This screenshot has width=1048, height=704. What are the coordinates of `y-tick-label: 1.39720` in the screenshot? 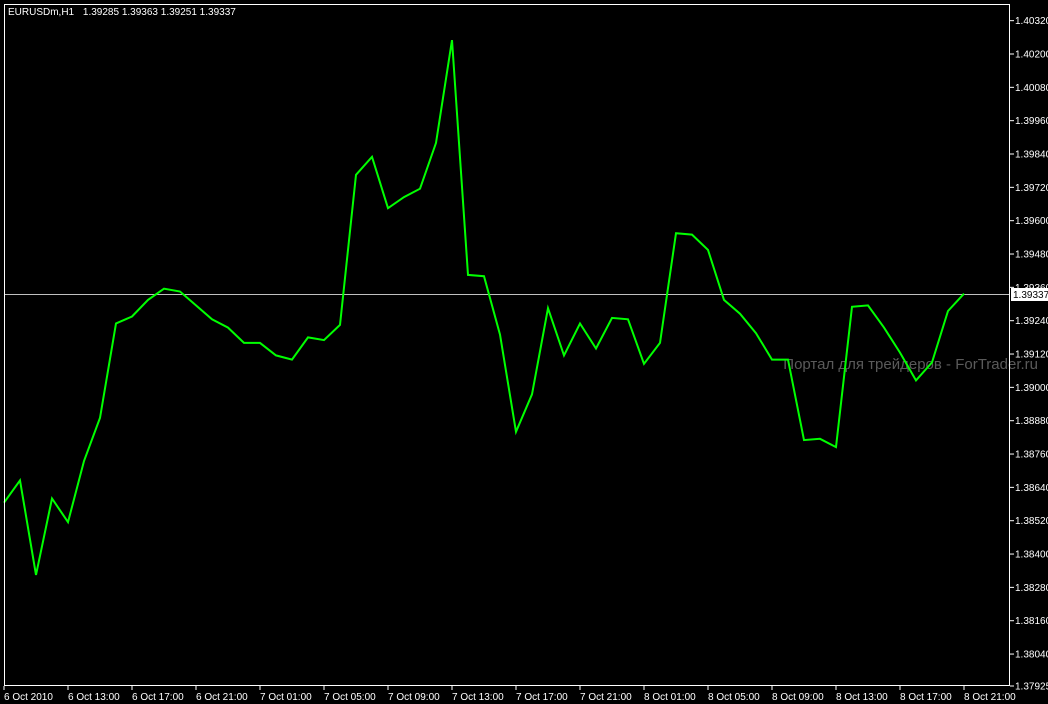 It's located at (1031, 188).